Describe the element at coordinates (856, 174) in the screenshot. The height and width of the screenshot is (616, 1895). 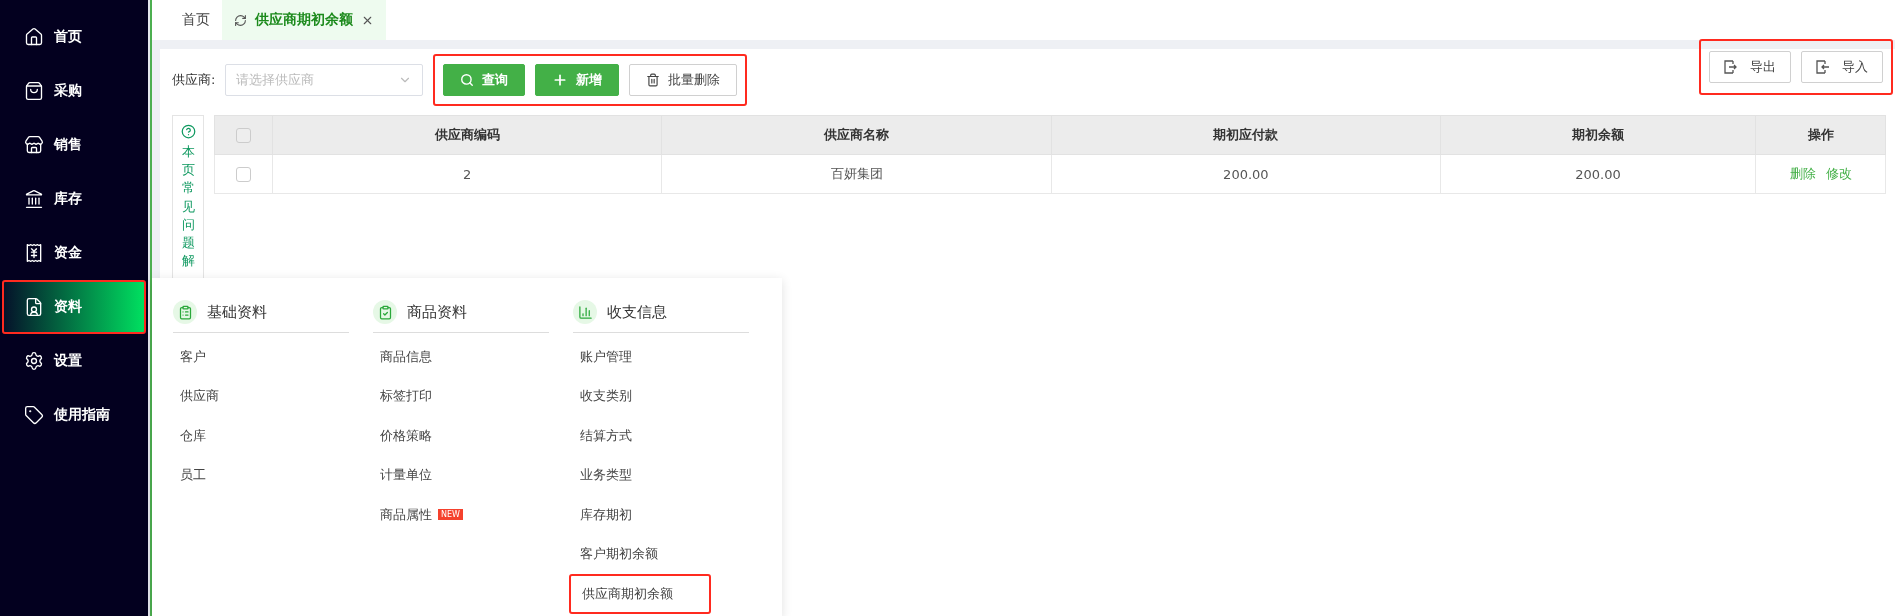
I see `table-cell: 百妍集团` at that location.